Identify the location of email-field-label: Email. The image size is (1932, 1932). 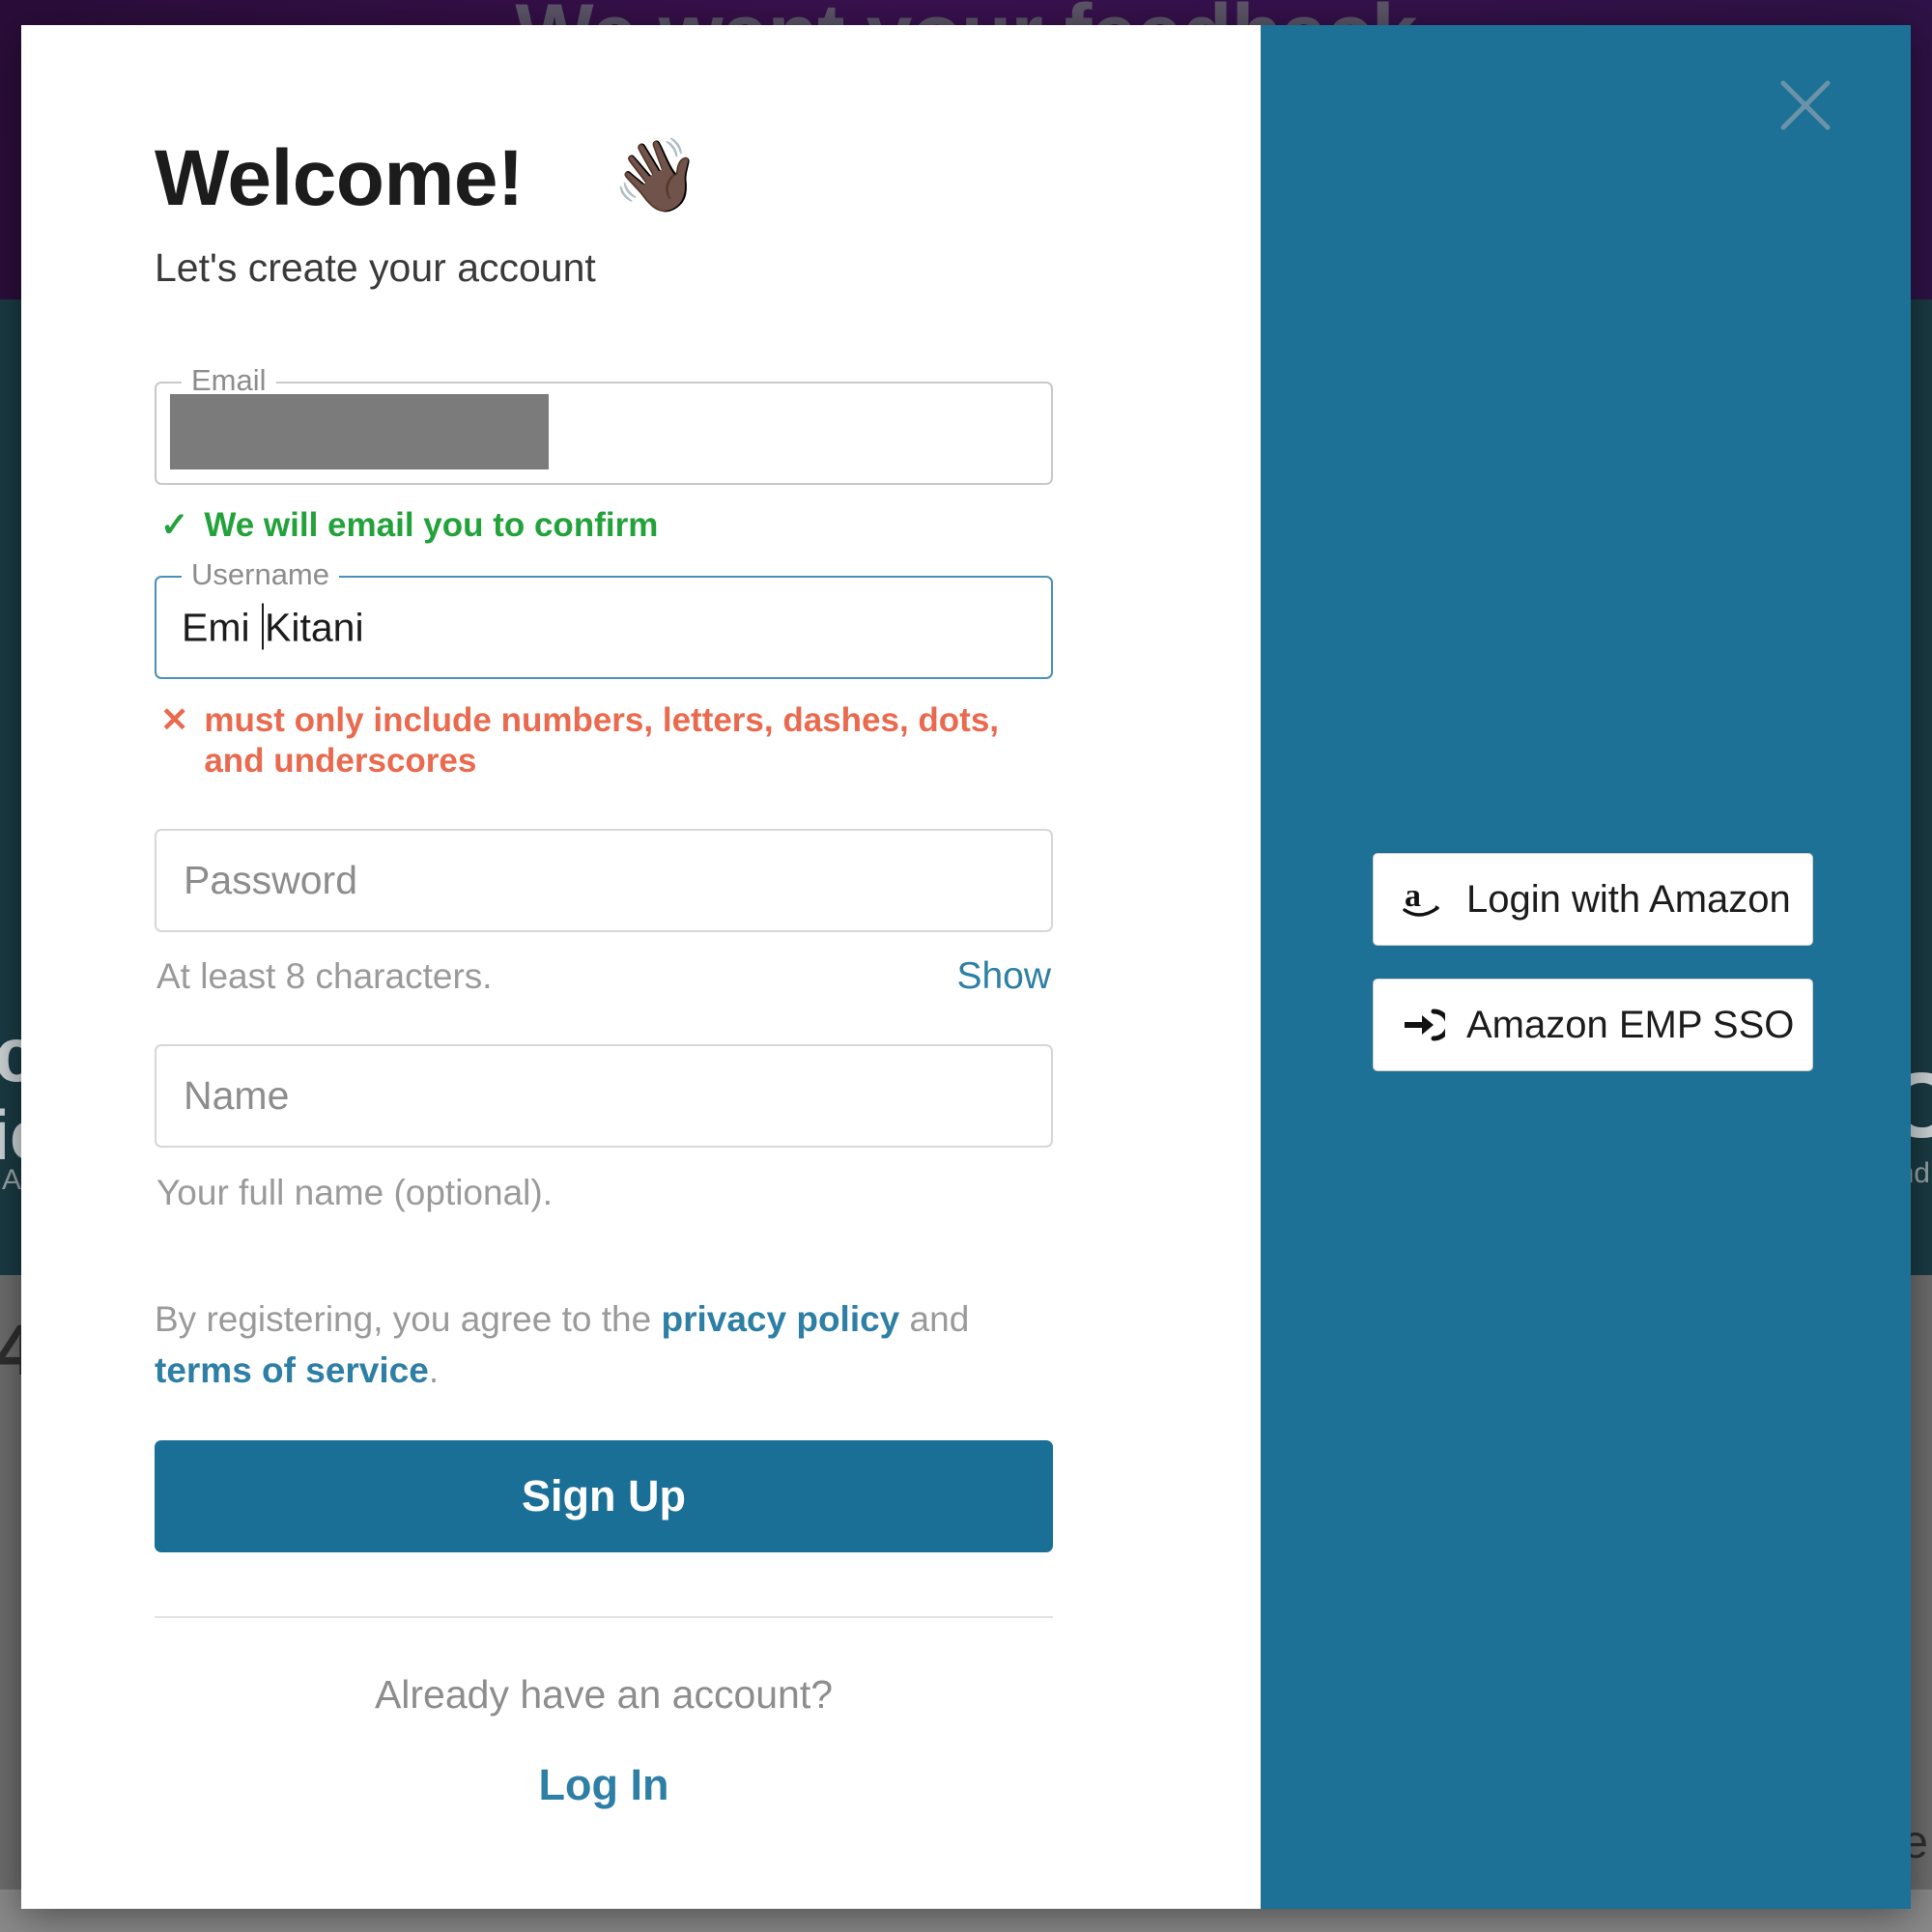
(229, 380).